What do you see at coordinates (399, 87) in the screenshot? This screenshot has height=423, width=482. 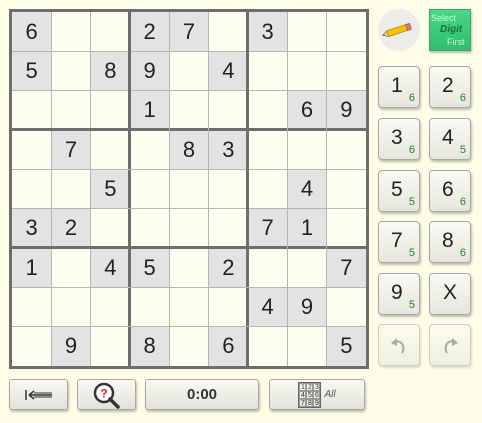 I see `digit-button-1: 1 6` at bounding box center [399, 87].